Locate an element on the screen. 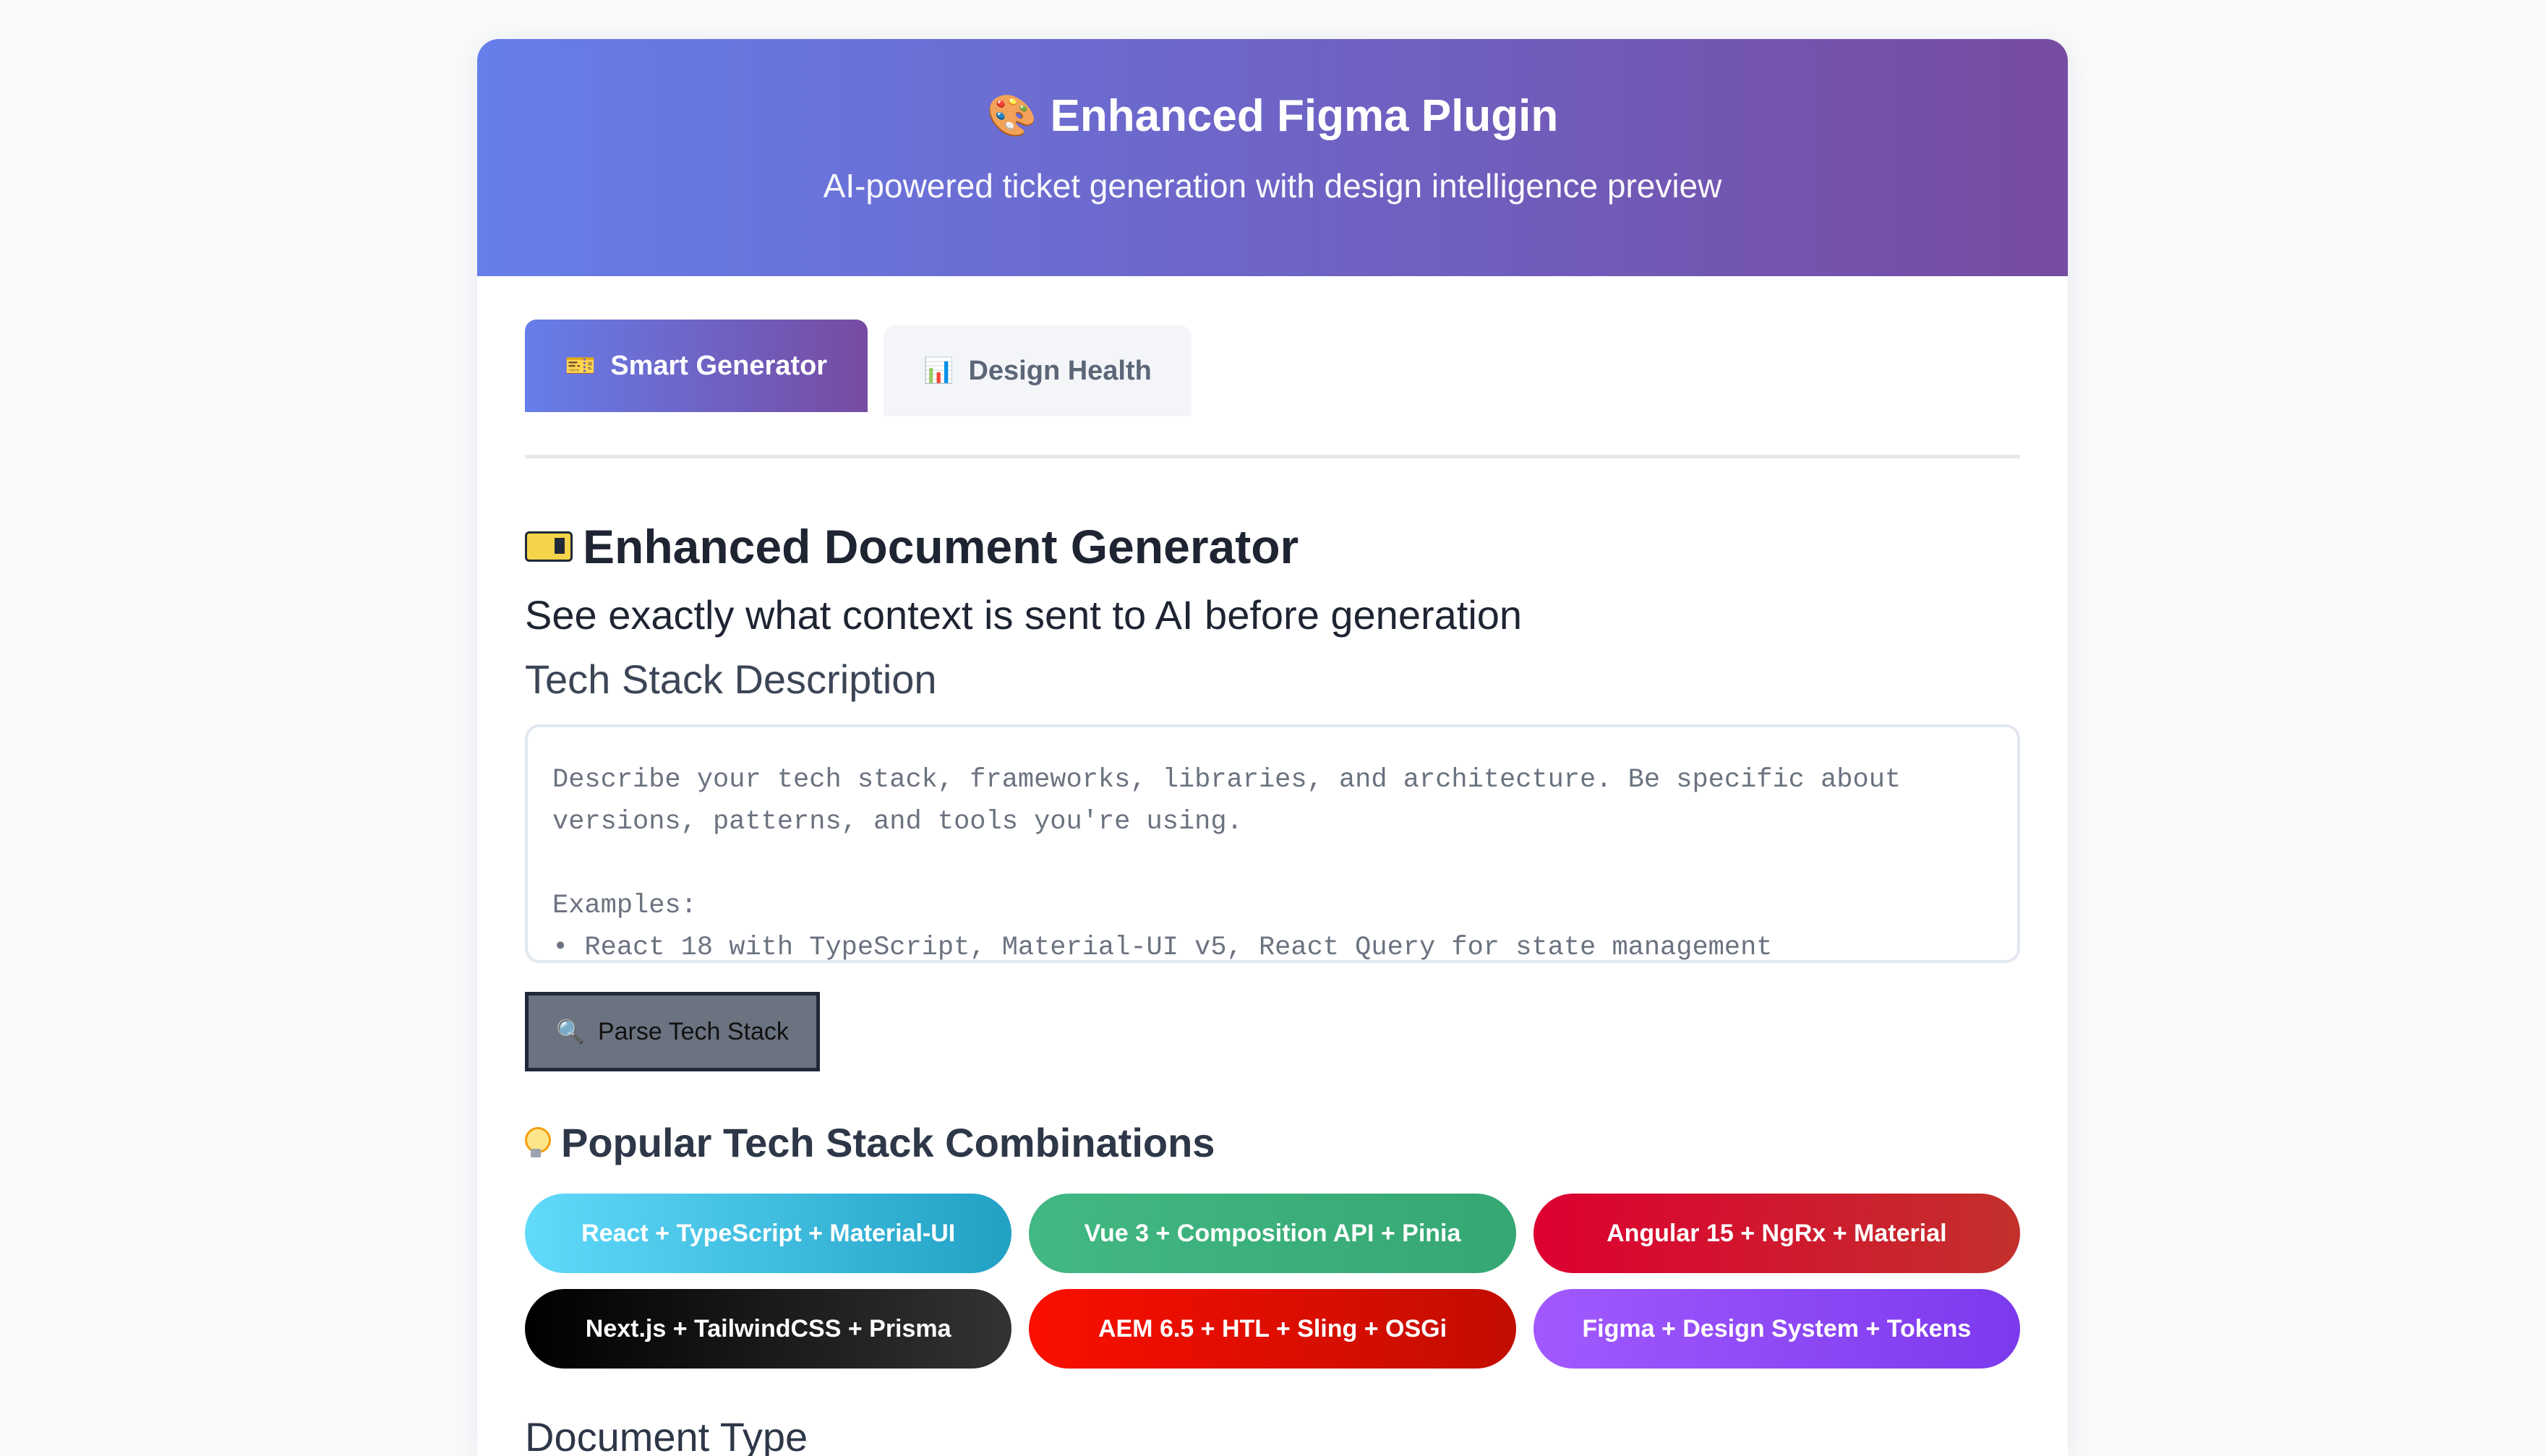 This screenshot has width=2545, height=1456. ticket-icon: 🎫 is located at coordinates (580, 365).